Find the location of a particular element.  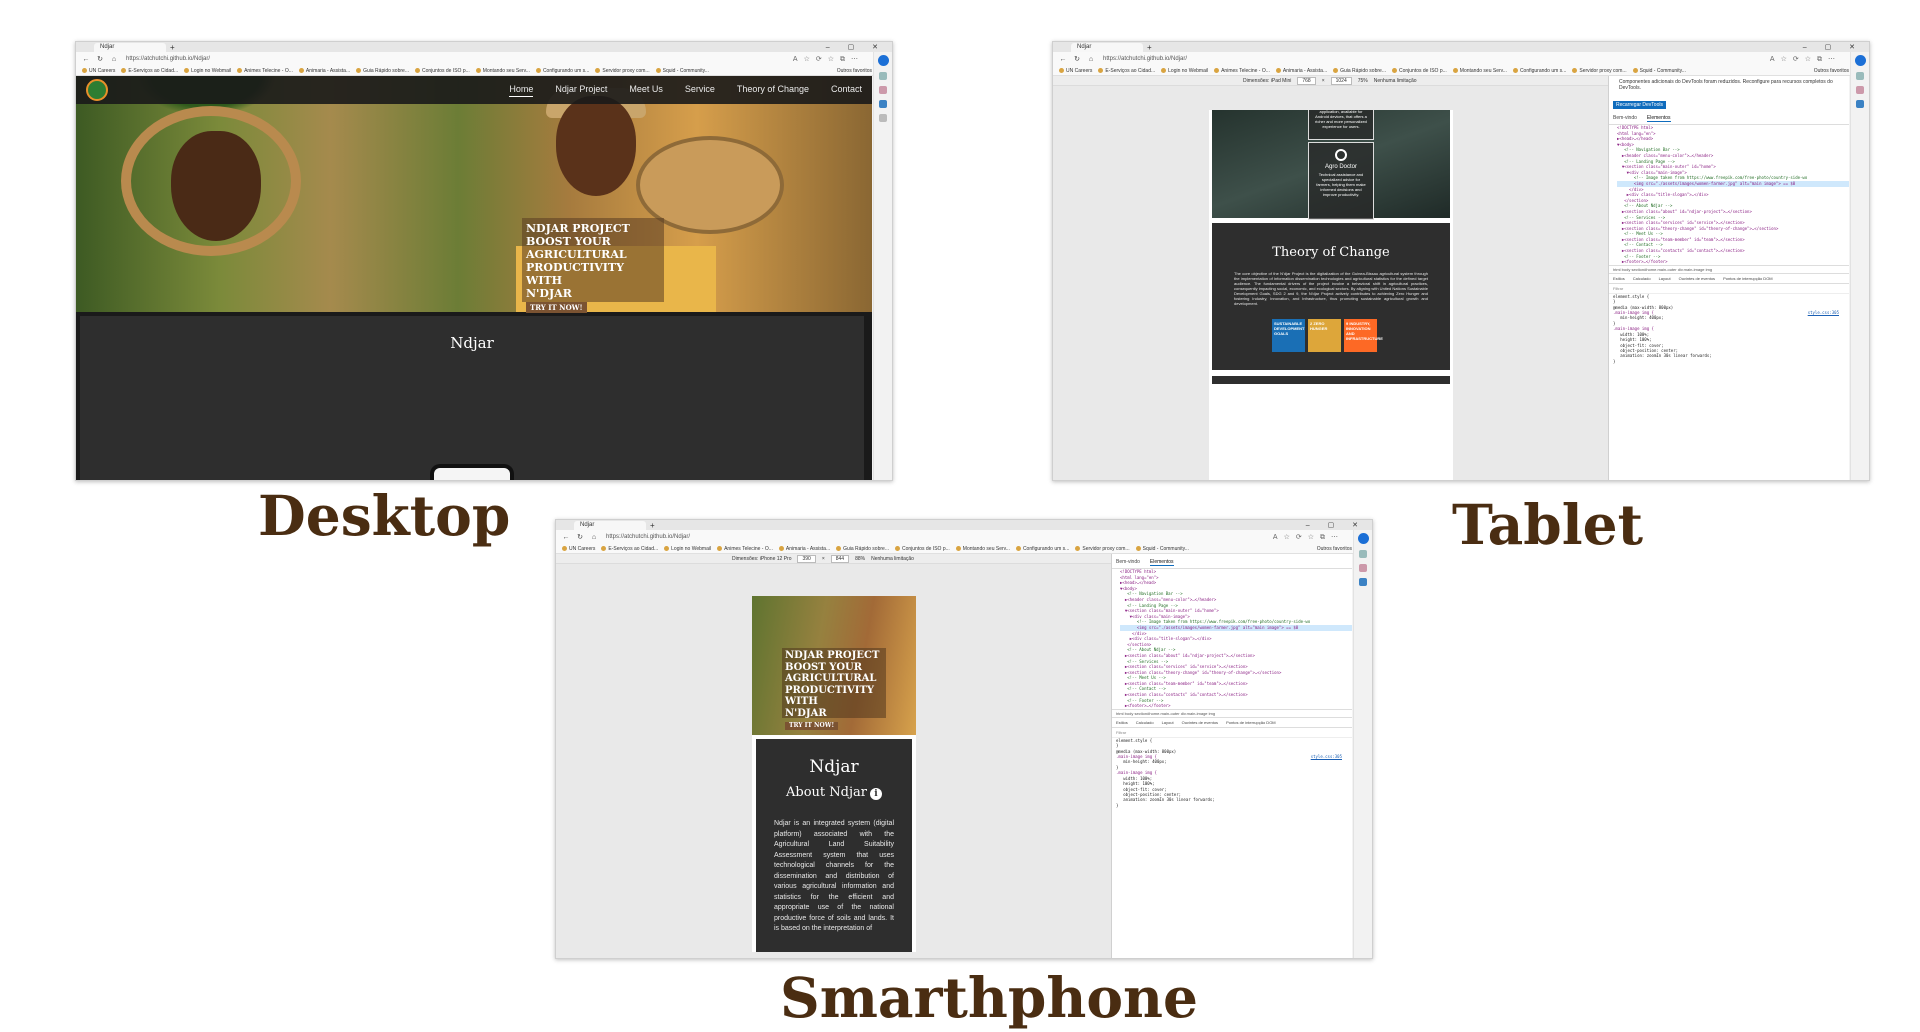

width-input: 768 is located at coordinates (1306, 80).